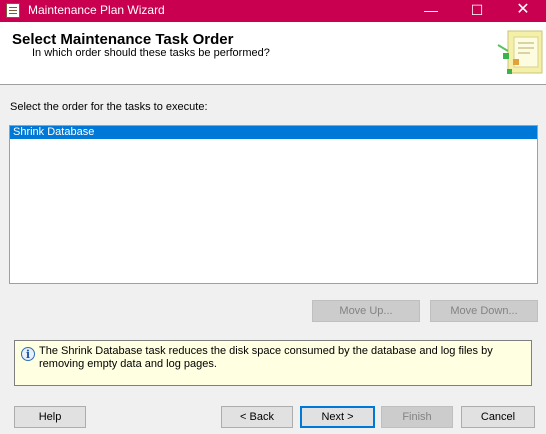 This screenshot has height=434, width=546. Describe the element at coordinates (337, 417) in the screenshot. I see `next-button: Next >` at that location.